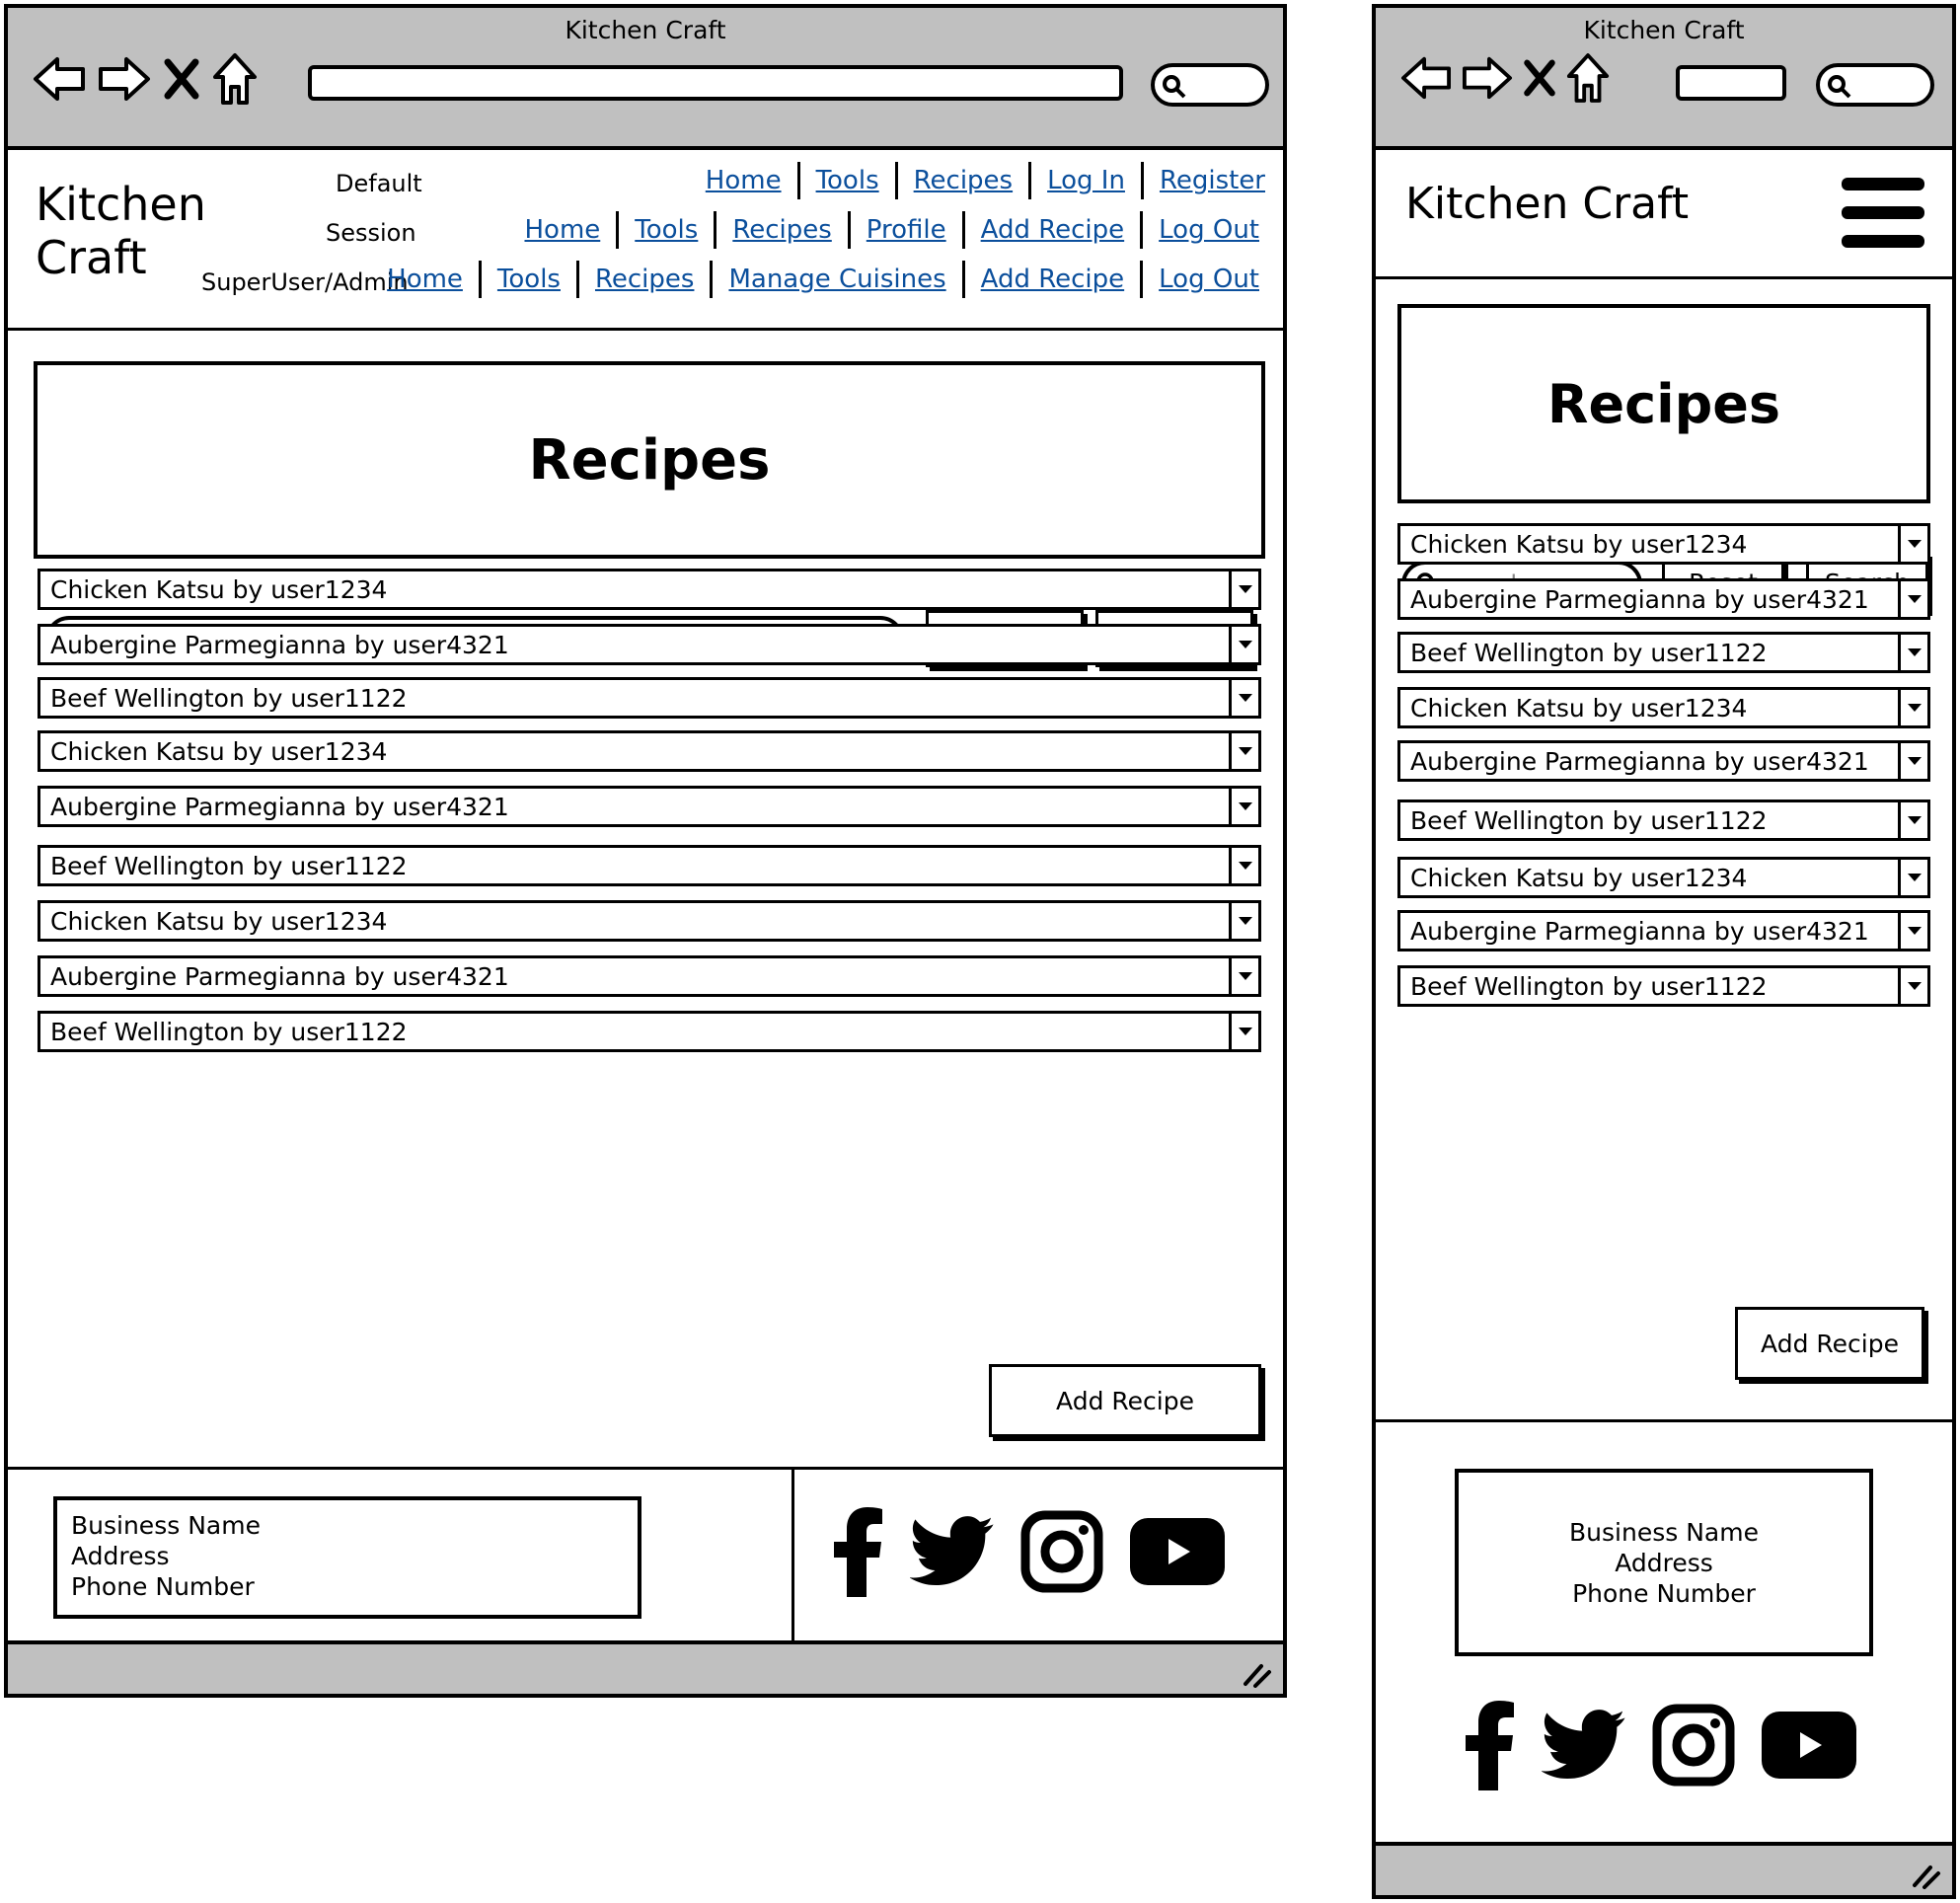 This screenshot has width=1960, height=1903. What do you see at coordinates (425, 279) in the screenshot?
I see `nav-admin-link-home: Home` at bounding box center [425, 279].